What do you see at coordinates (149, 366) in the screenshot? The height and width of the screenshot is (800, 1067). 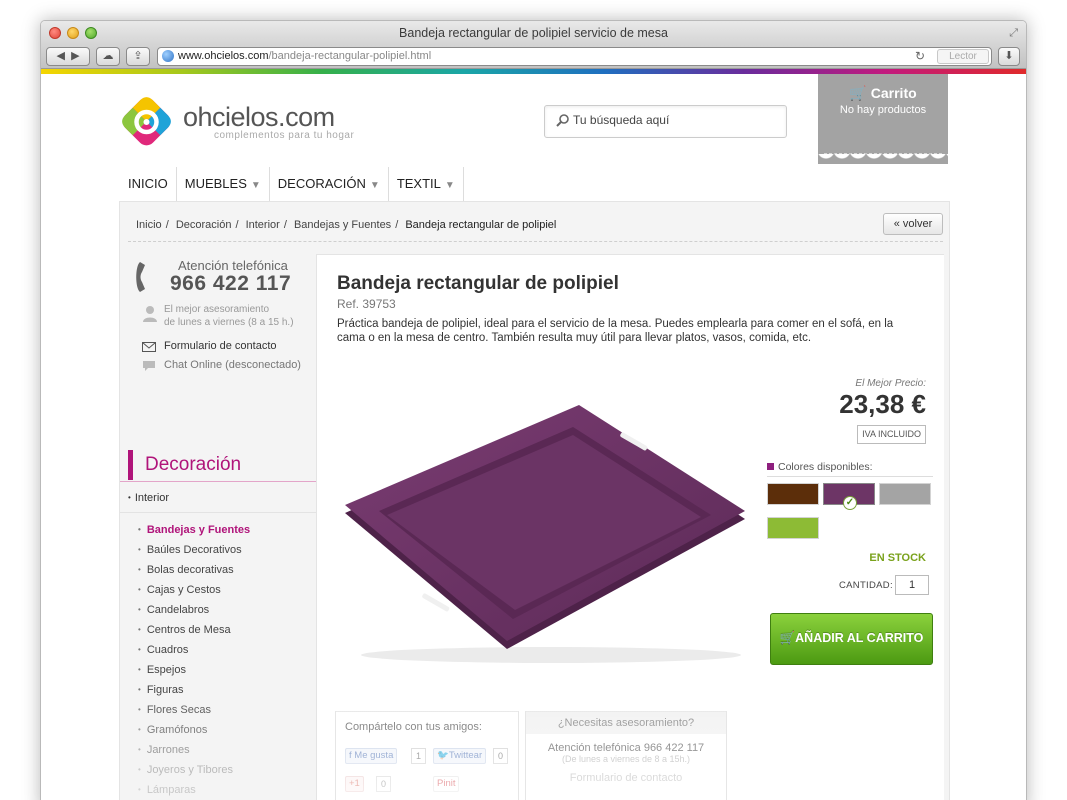 I see `chat-icon` at bounding box center [149, 366].